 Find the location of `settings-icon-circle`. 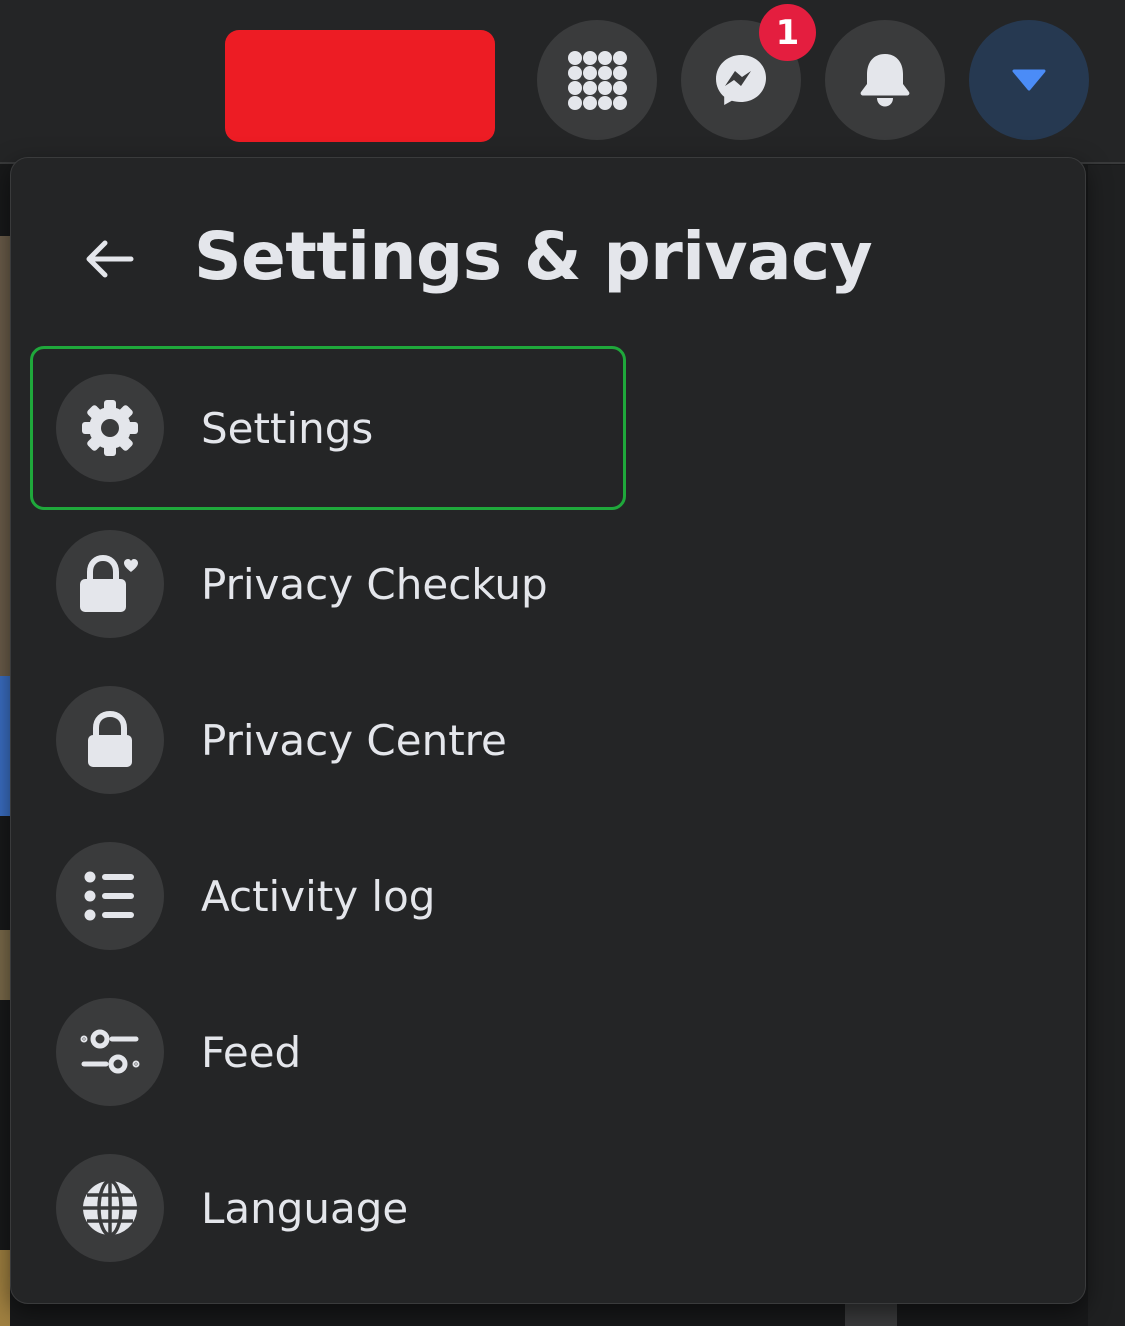

settings-icon-circle is located at coordinates (110, 428).